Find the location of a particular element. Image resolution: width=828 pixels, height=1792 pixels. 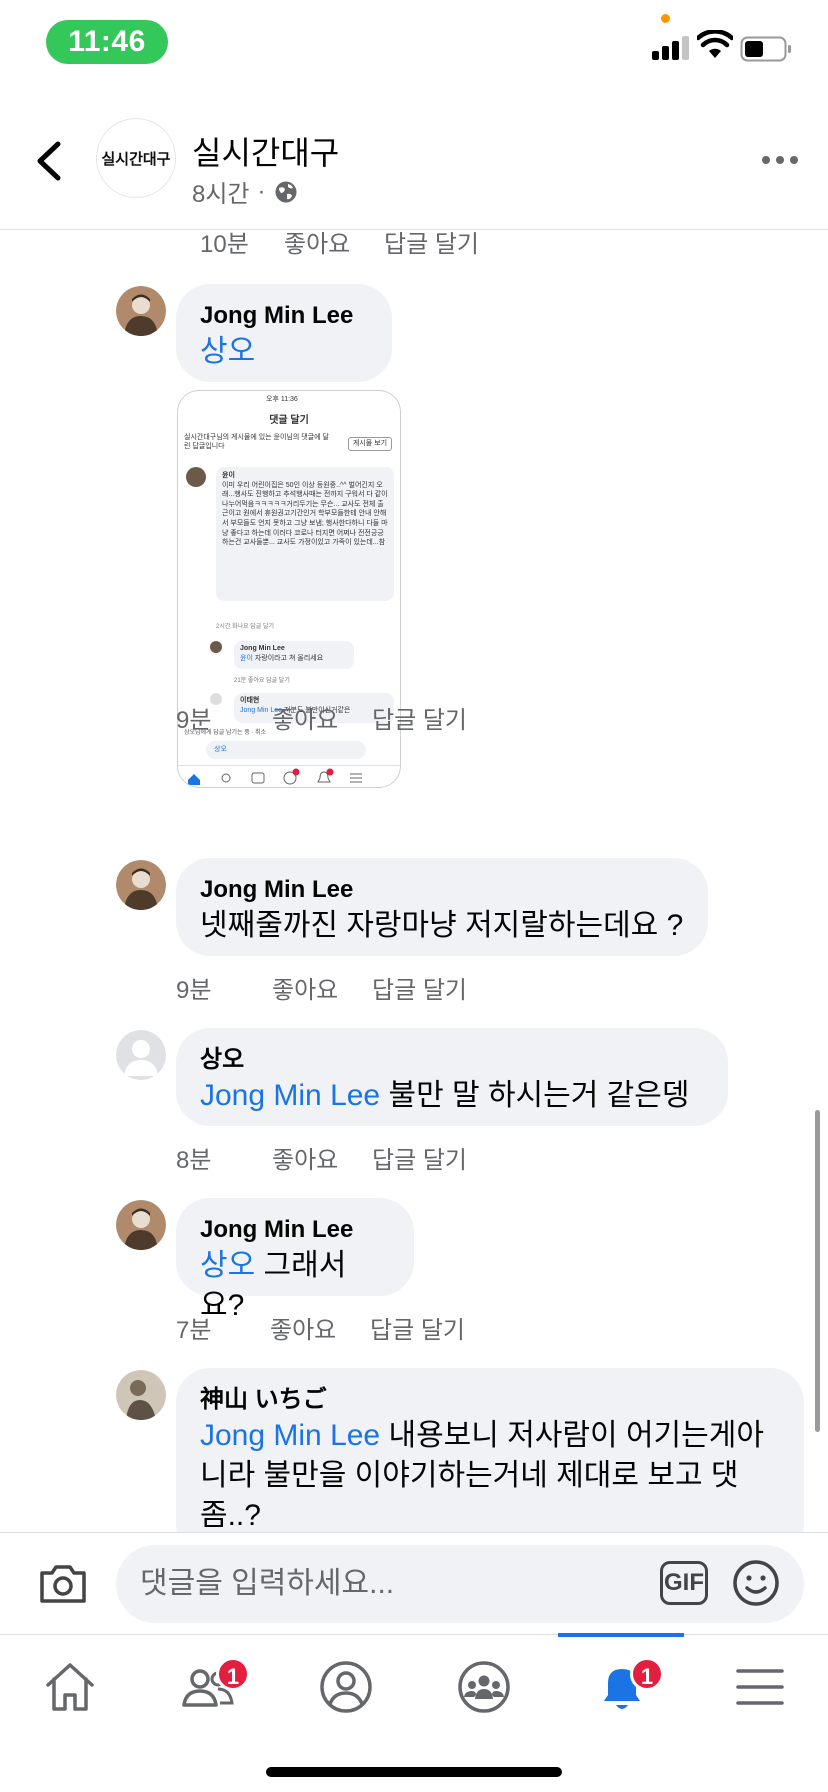

camera-icon is located at coordinates (63, 1584).